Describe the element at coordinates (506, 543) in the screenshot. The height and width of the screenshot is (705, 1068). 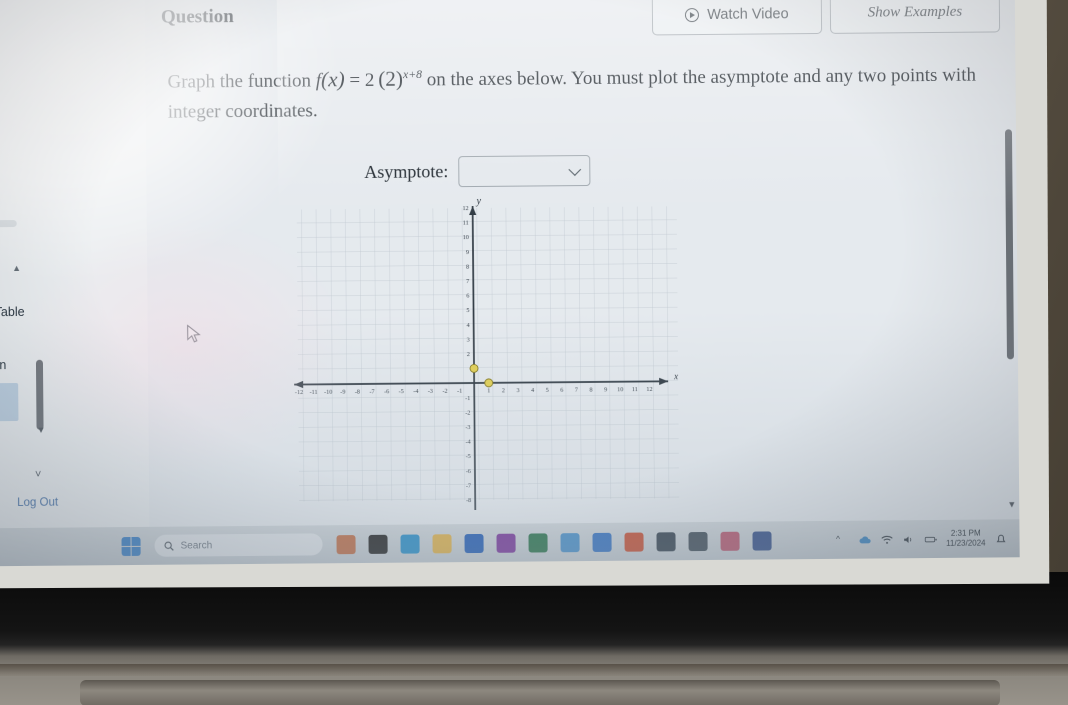
I see `powerpoint-icon` at that location.